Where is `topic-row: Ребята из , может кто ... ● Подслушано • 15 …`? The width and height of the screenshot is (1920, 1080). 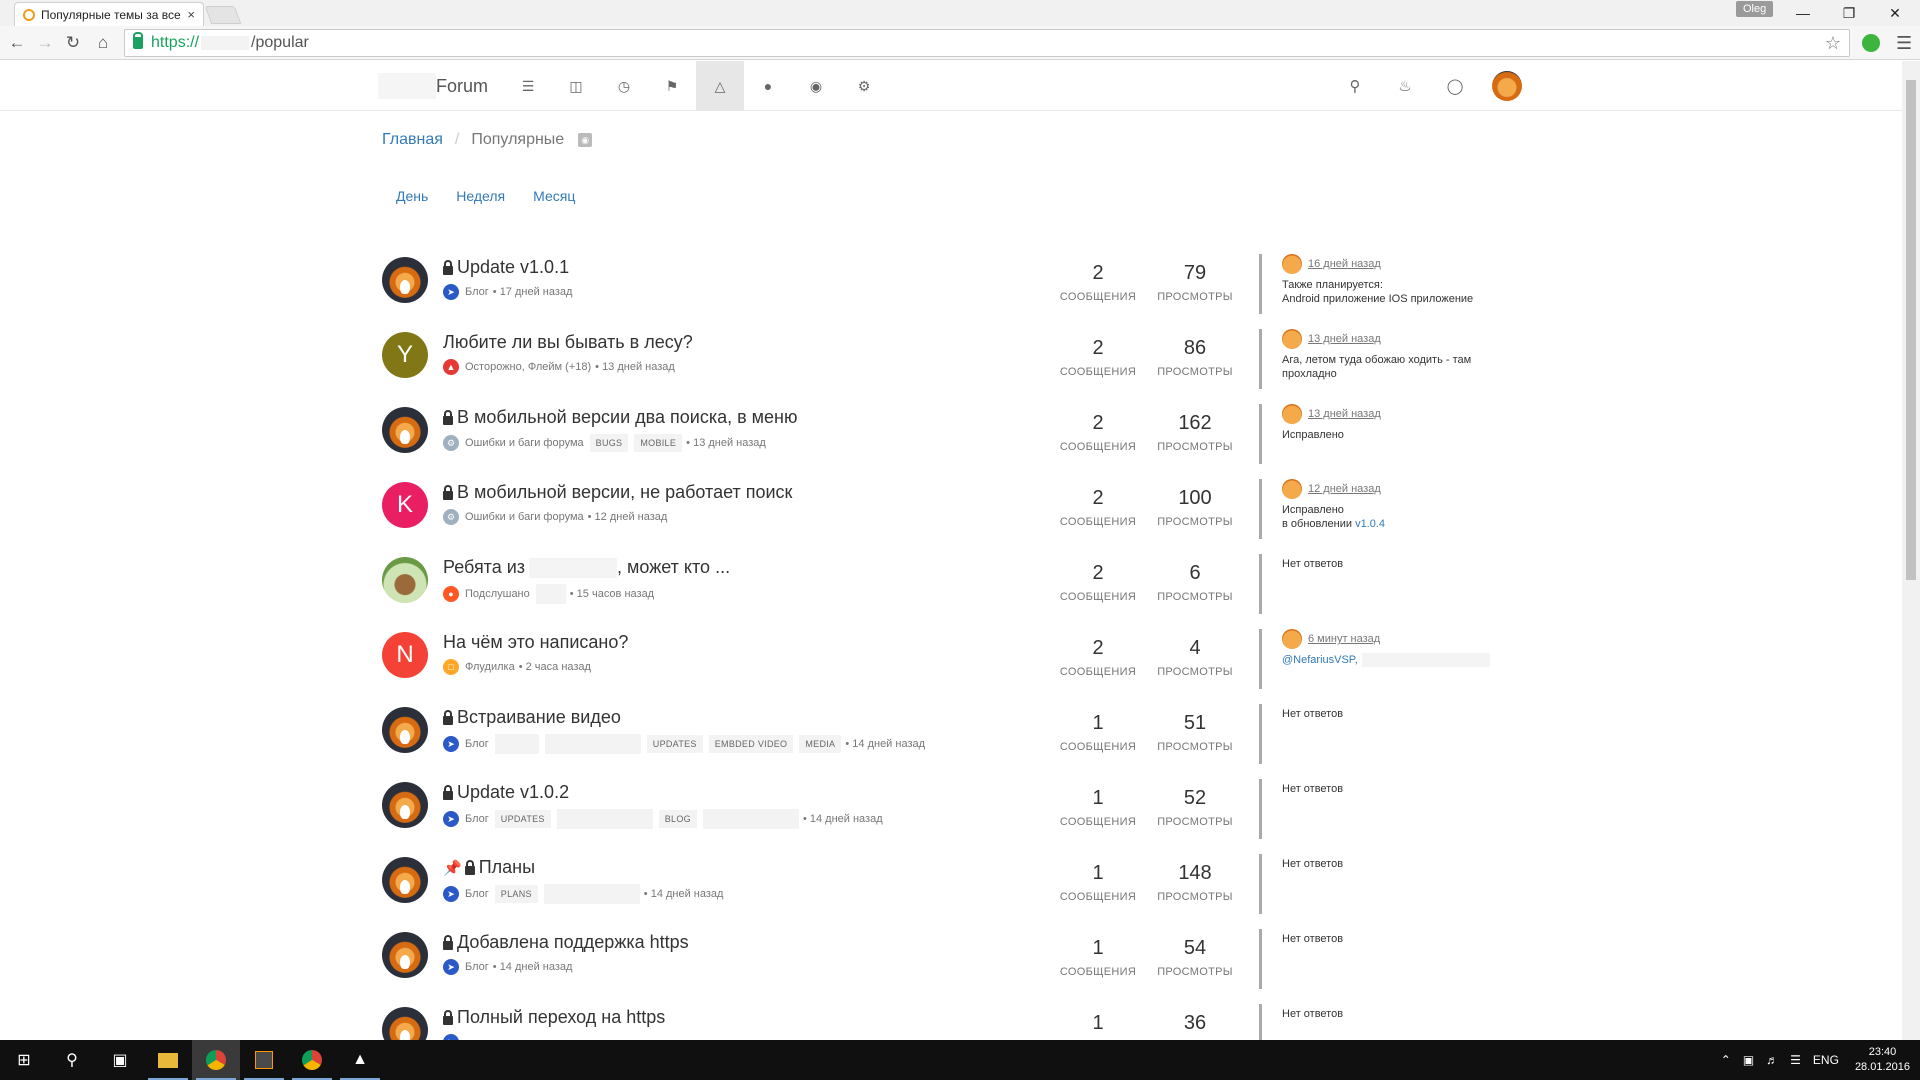 topic-row: Ребята из , может кто ... ● Подслушано • 15 … is located at coordinates (950, 591).